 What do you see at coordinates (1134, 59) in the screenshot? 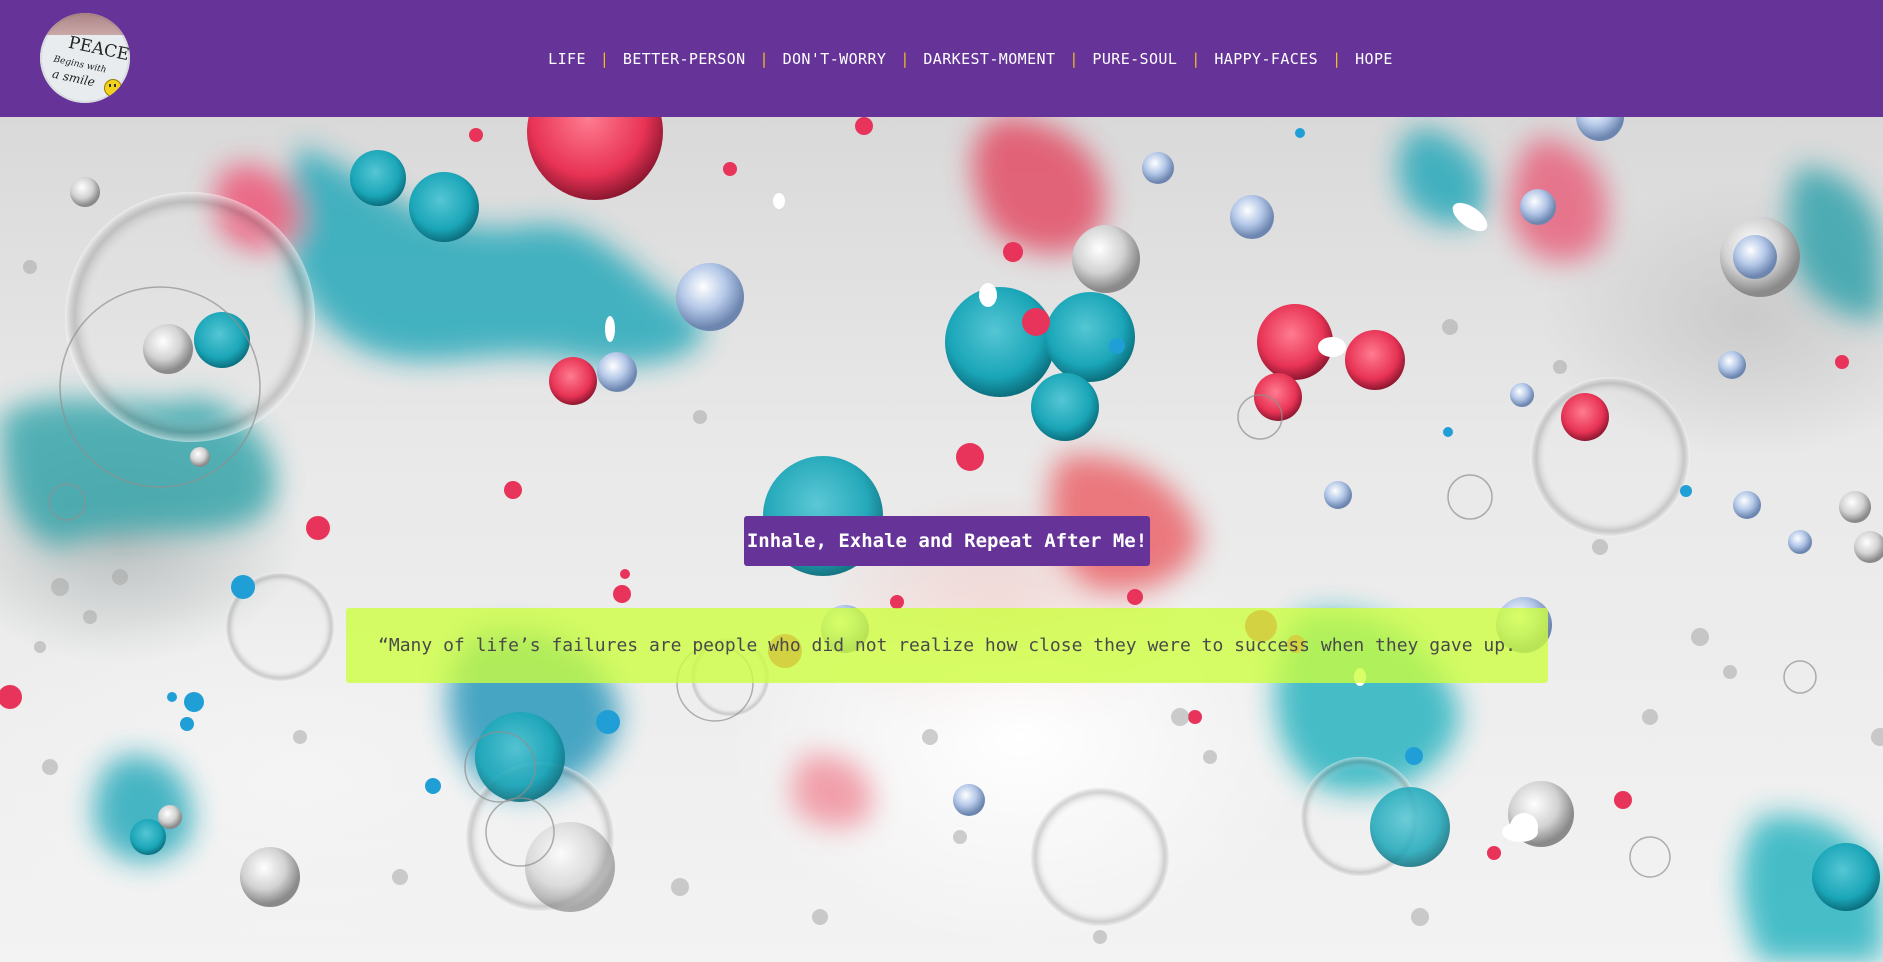
I see `nav-pure-soul: PURE-SOUL` at bounding box center [1134, 59].